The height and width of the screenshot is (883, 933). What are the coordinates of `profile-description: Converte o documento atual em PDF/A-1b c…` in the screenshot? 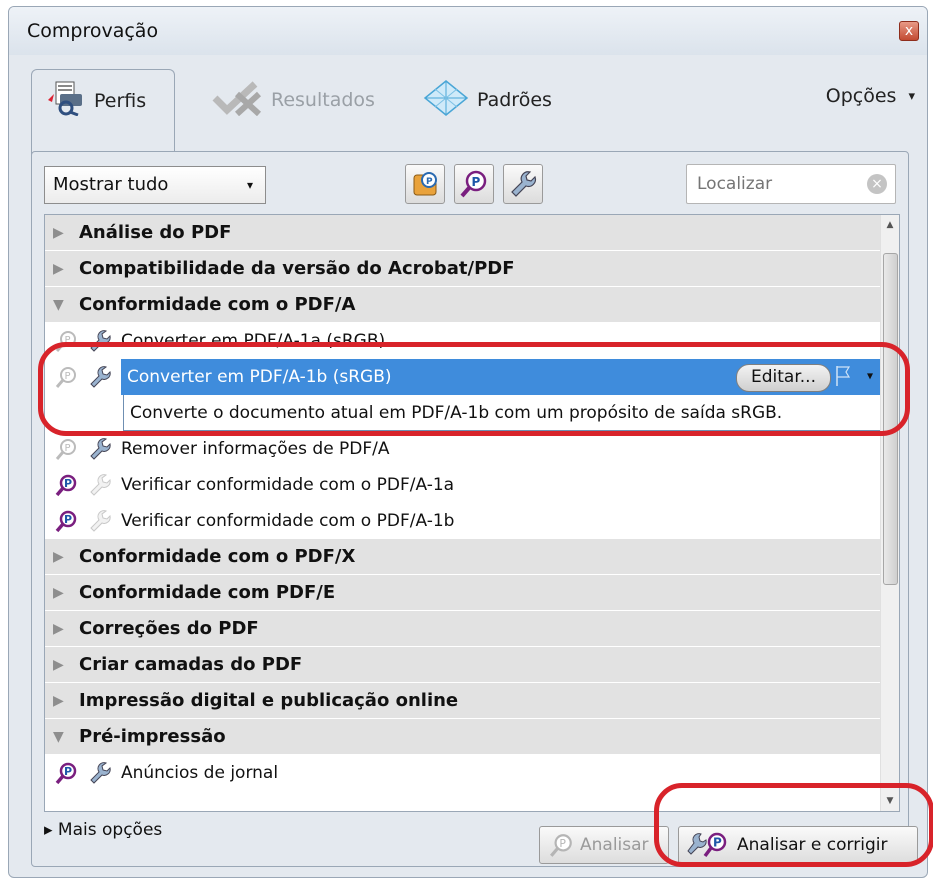 It's located at (503, 413).